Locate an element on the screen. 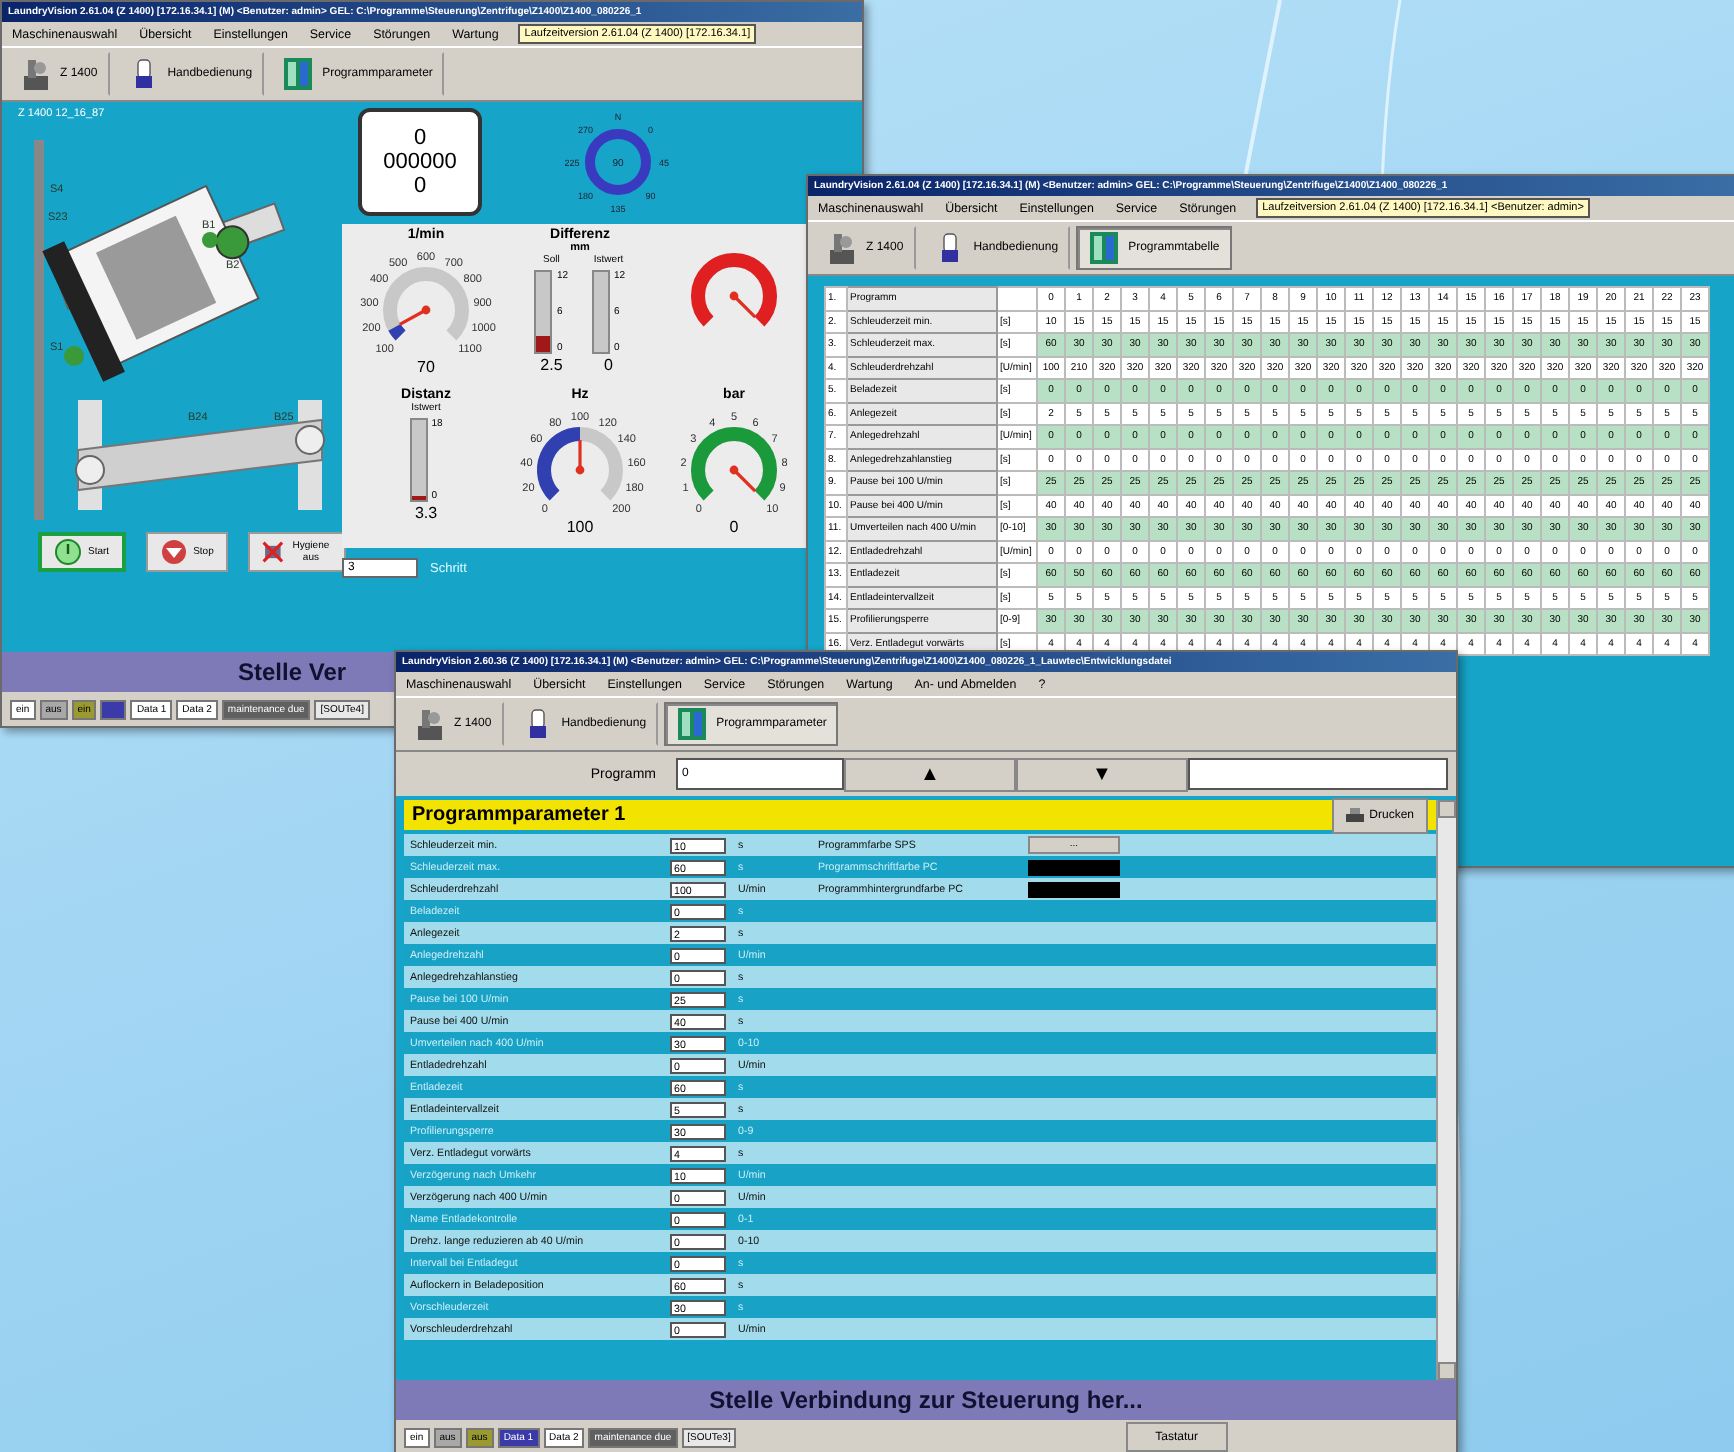  crossed-out-icon is located at coordinates (272, 552).